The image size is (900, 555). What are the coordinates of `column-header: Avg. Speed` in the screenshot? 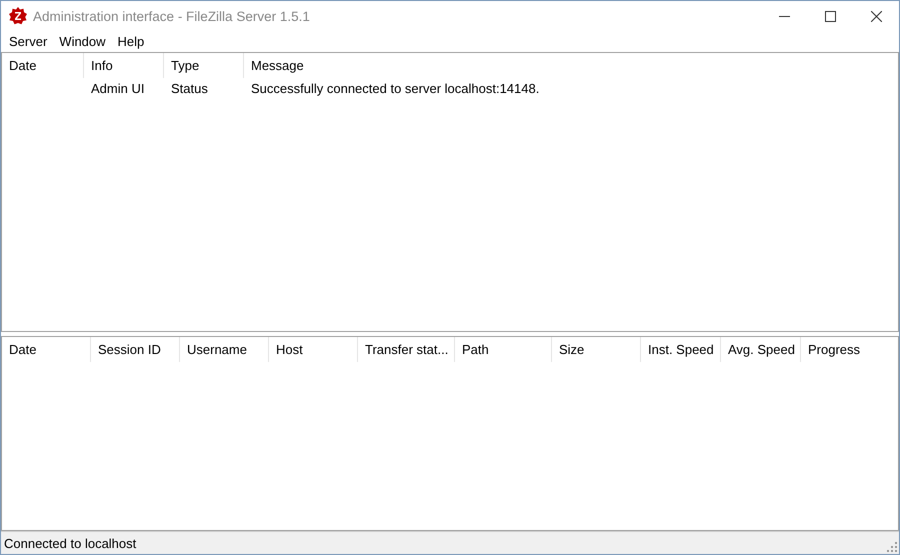 It's located at (761, 349).